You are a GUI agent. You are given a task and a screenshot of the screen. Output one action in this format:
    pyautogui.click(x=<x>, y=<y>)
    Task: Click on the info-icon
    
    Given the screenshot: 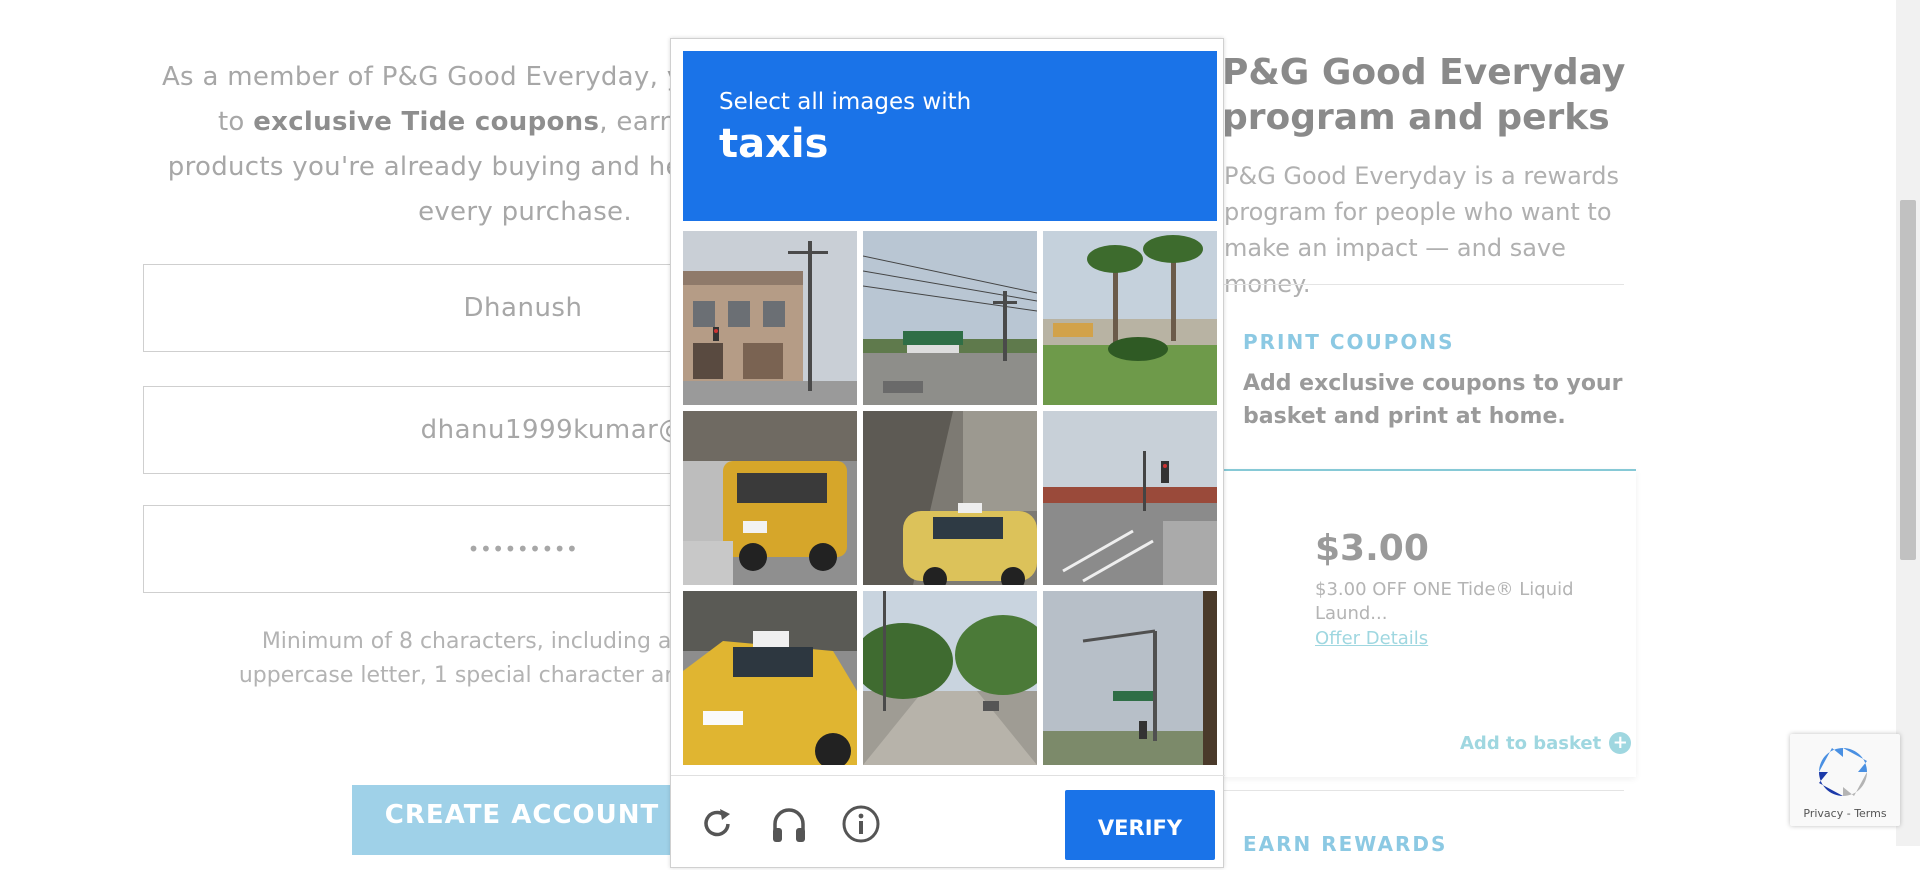 What is the action you would take?
    pyautogui.click(x=861, y=824)
    